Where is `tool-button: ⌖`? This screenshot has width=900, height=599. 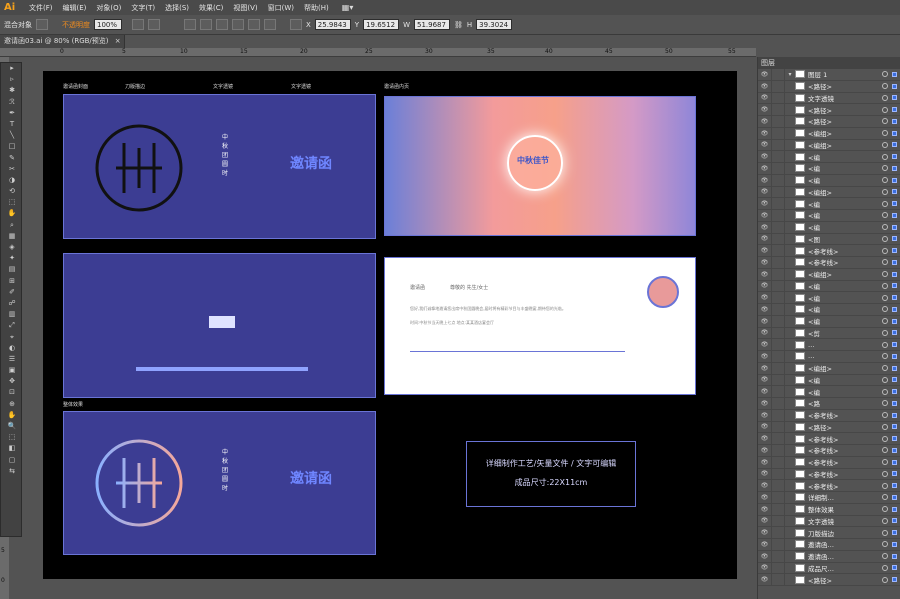 tool-button: ⌖ is located at coordinates (12, 337).